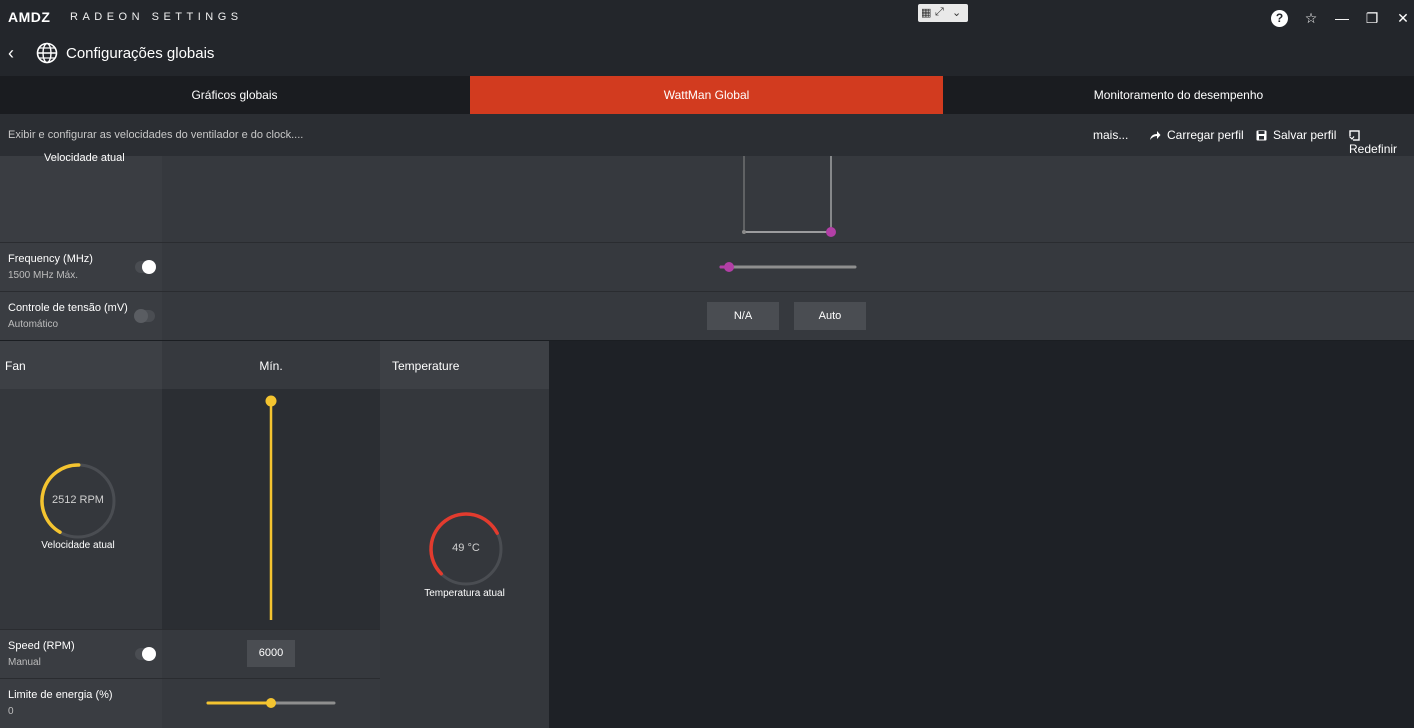 The width and height of the screenshot is (1414, 728). I want to click on save-icon, so click(1261, 135).